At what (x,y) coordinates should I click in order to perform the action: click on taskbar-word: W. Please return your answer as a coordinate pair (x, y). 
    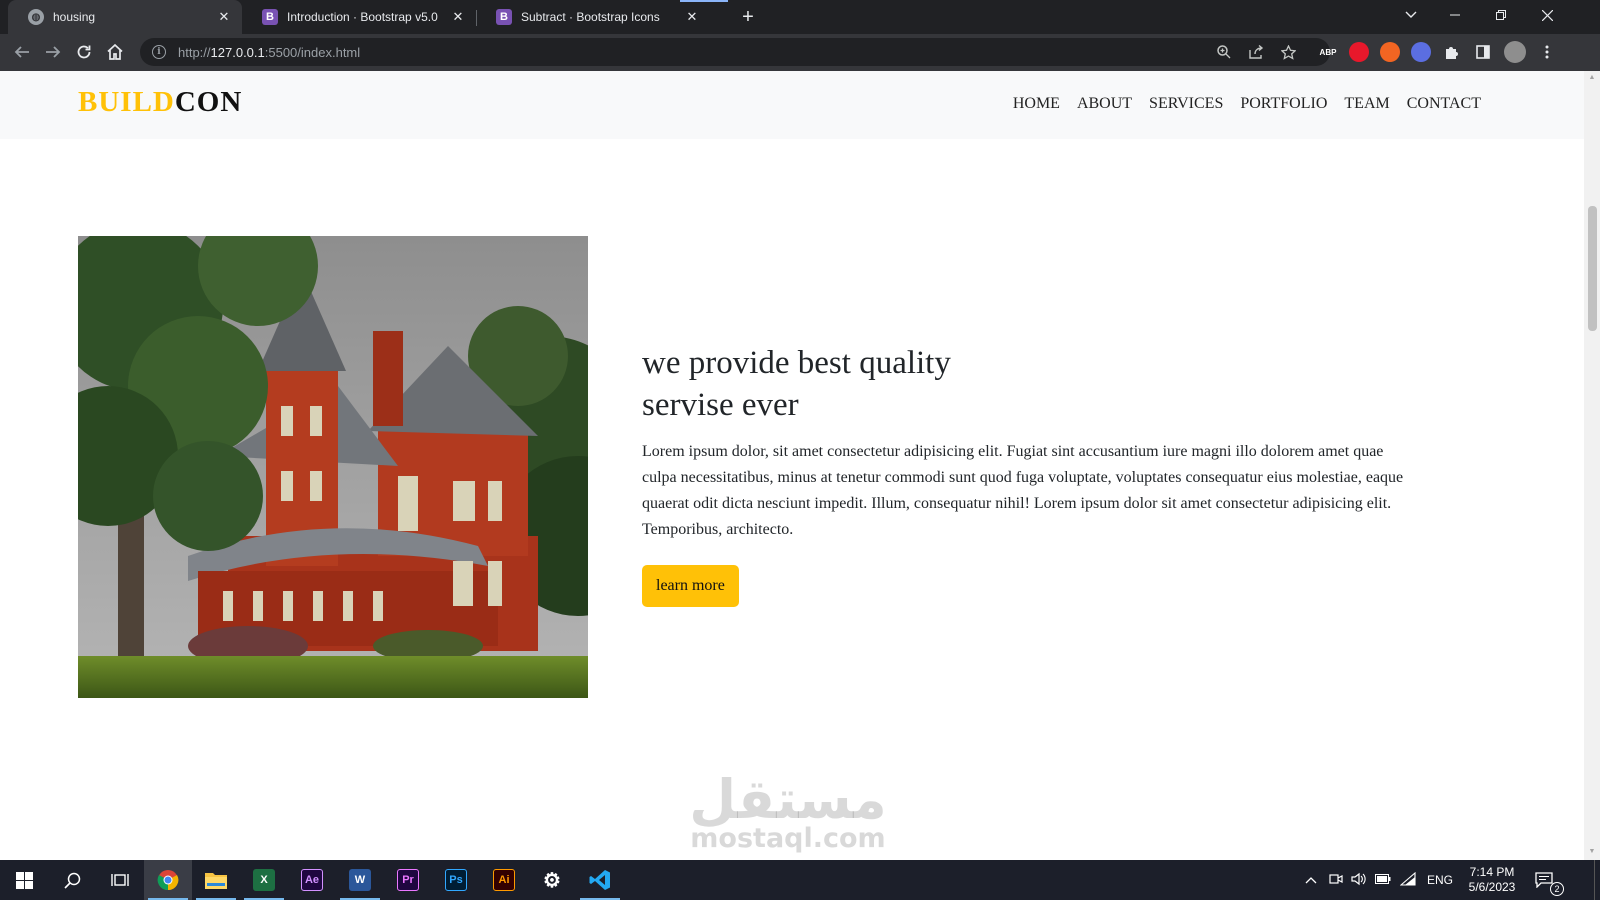
    Looking at the image, I should click on (360, 880).